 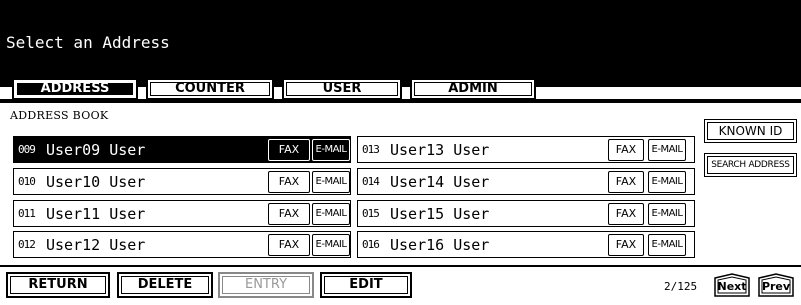 I want to click on page-indicator: 2/125, so click(x=681, y=286).